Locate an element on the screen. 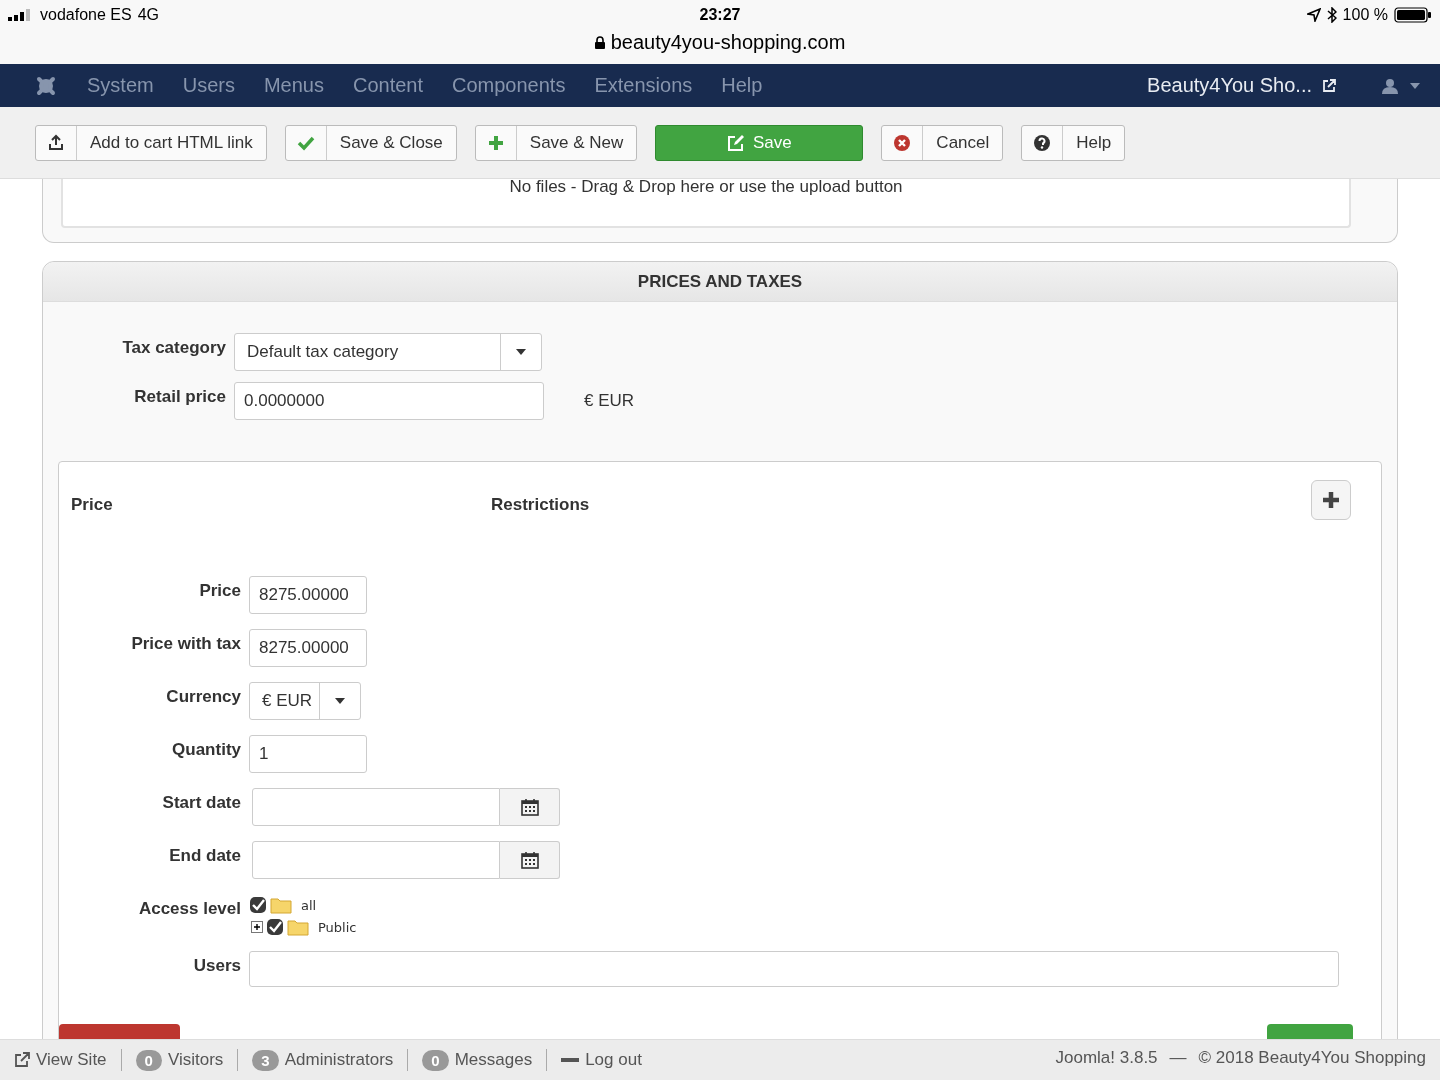 This screenshot has height=1080, width=1440. battery-icon is located at coordinates (1413, 15).